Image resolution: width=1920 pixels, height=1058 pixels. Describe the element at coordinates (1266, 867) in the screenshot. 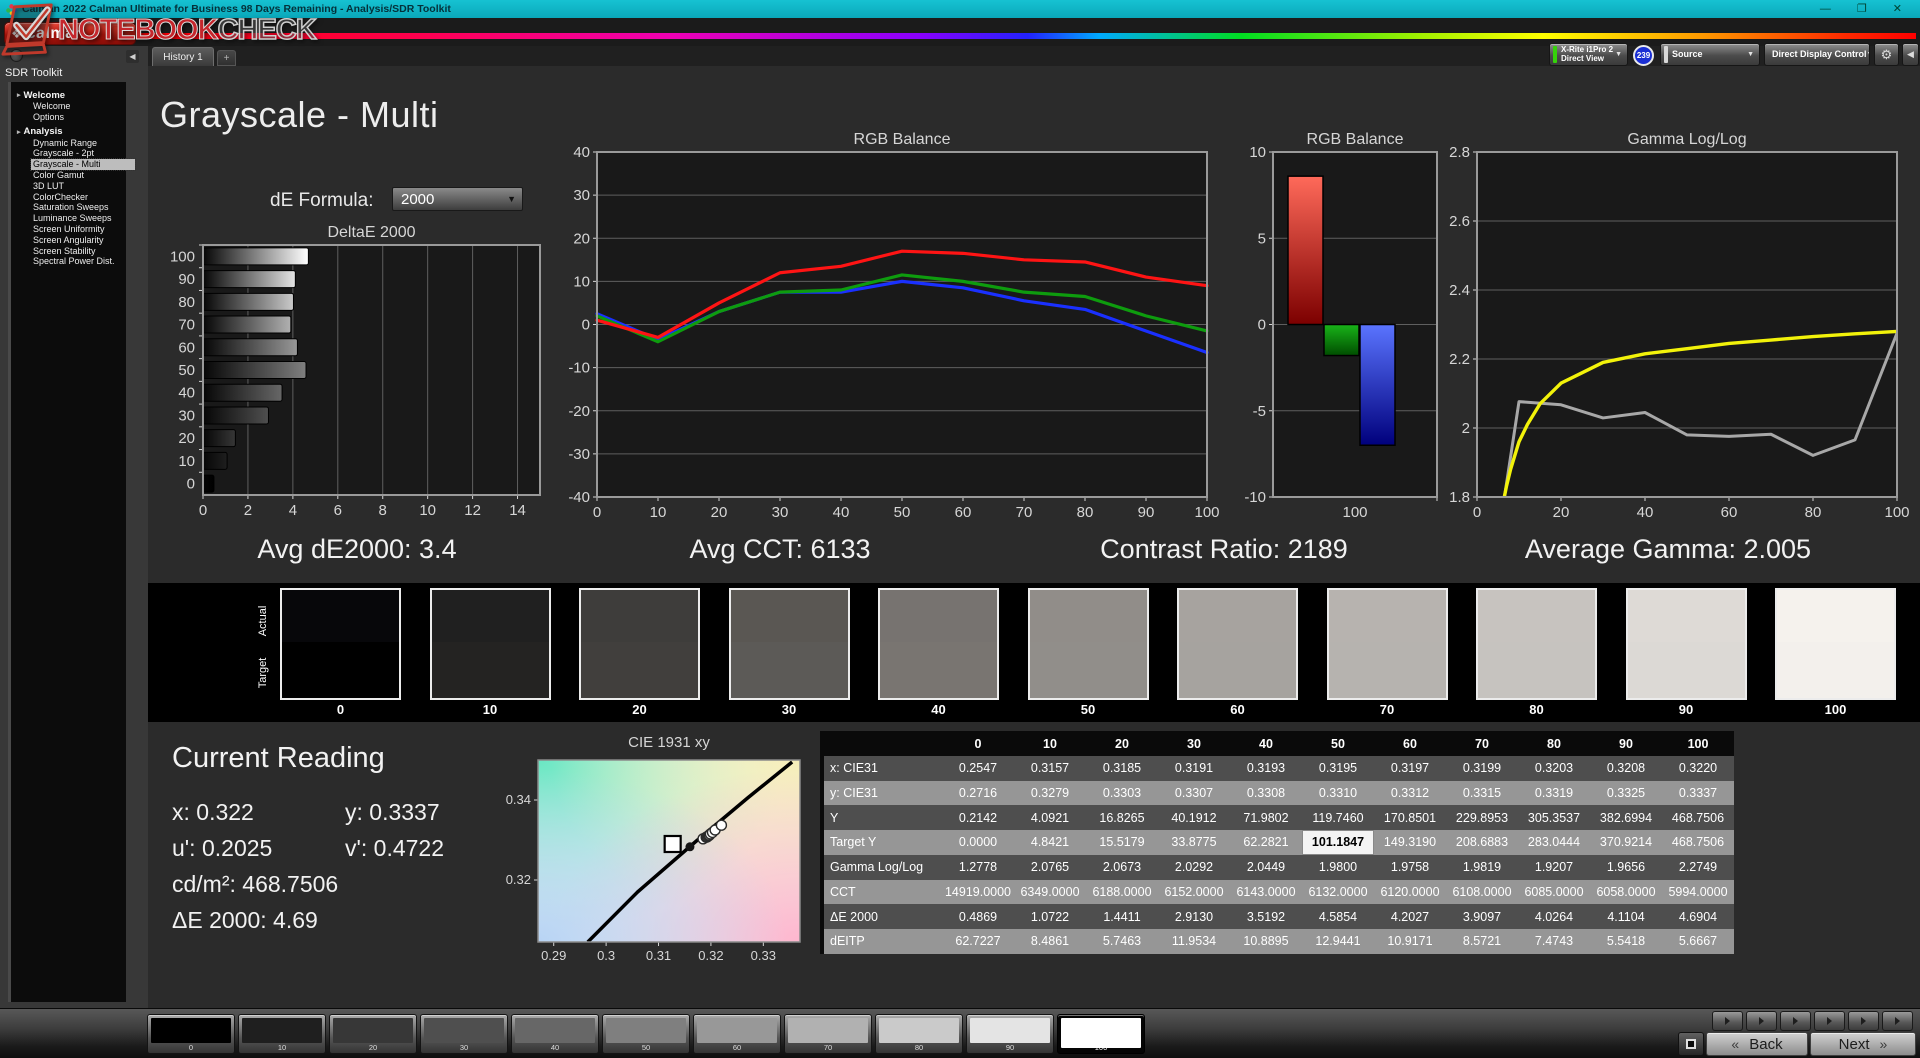

I see `table-cell: 2.0449` at that location.